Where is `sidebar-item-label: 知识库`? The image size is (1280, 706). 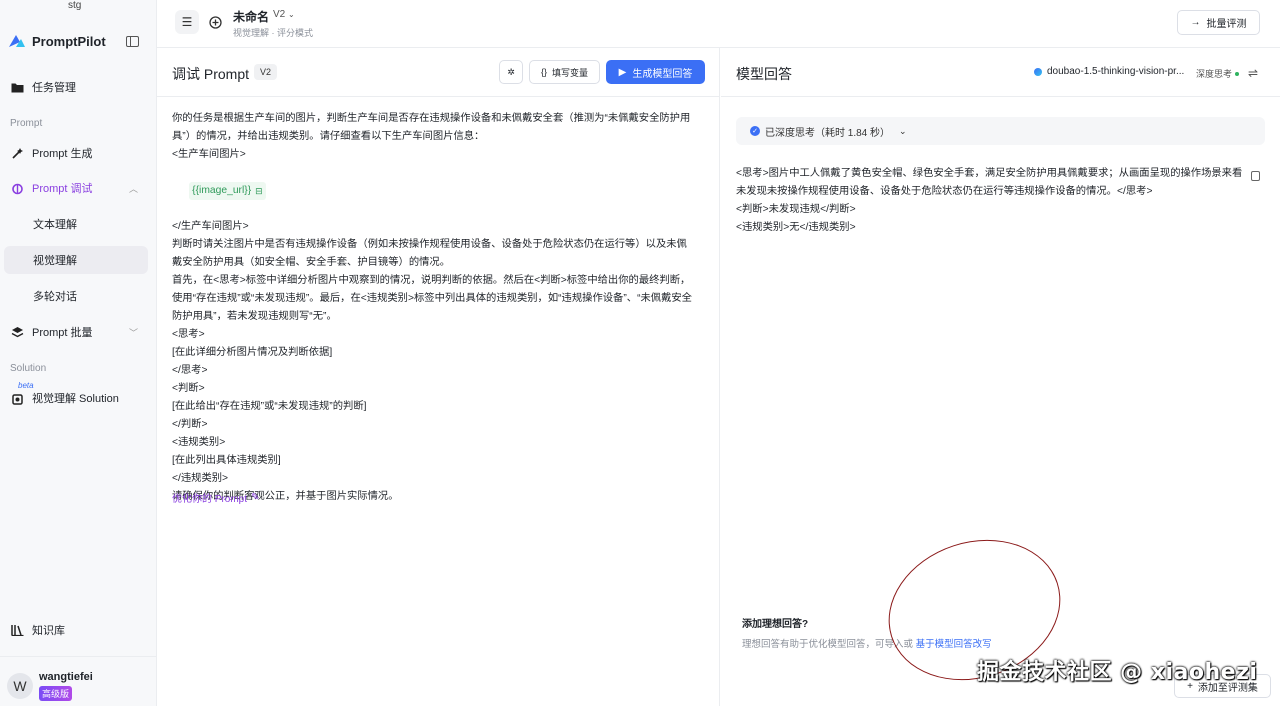 sidebar-item-label: 知识库 is located at coordinates (48, 631).